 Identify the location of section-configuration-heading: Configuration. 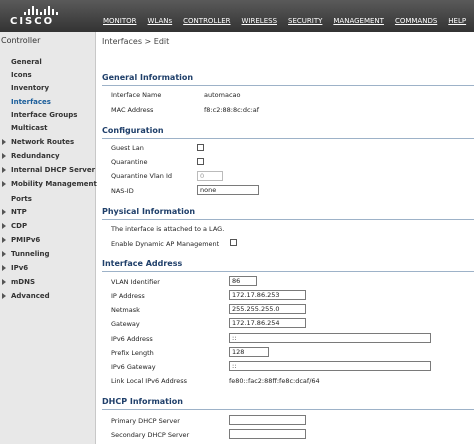
(133, 130).